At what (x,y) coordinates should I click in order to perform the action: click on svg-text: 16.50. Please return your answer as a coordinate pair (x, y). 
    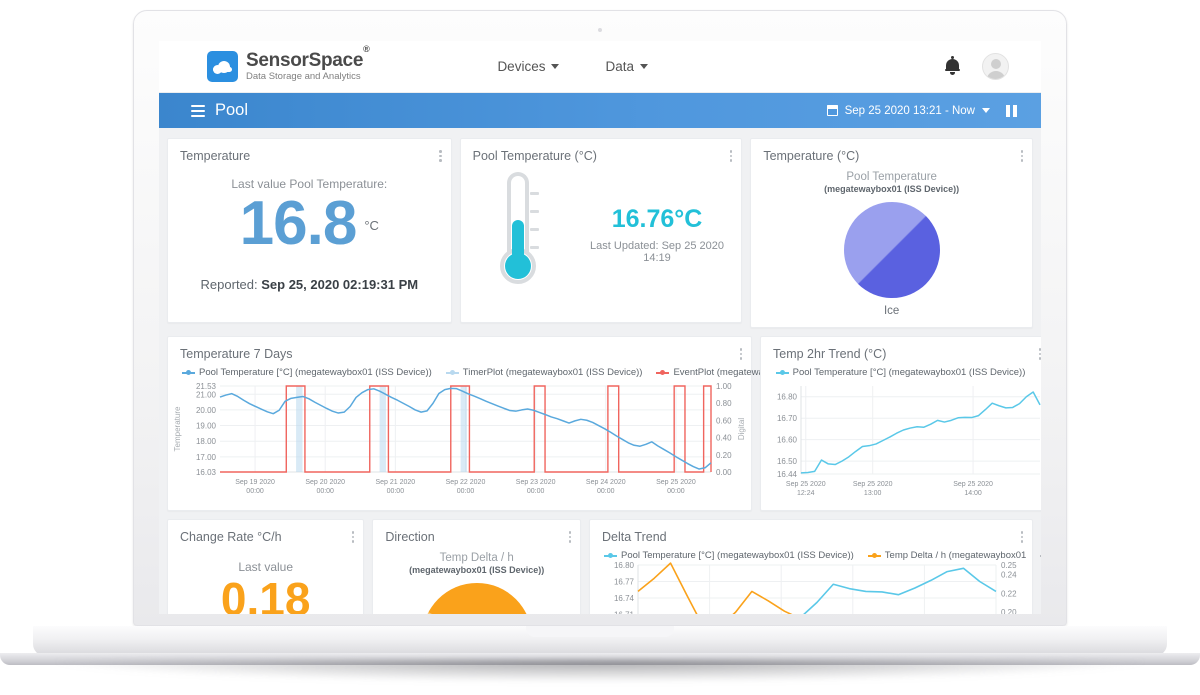
    Looking at the image, I should click on (787, 461).